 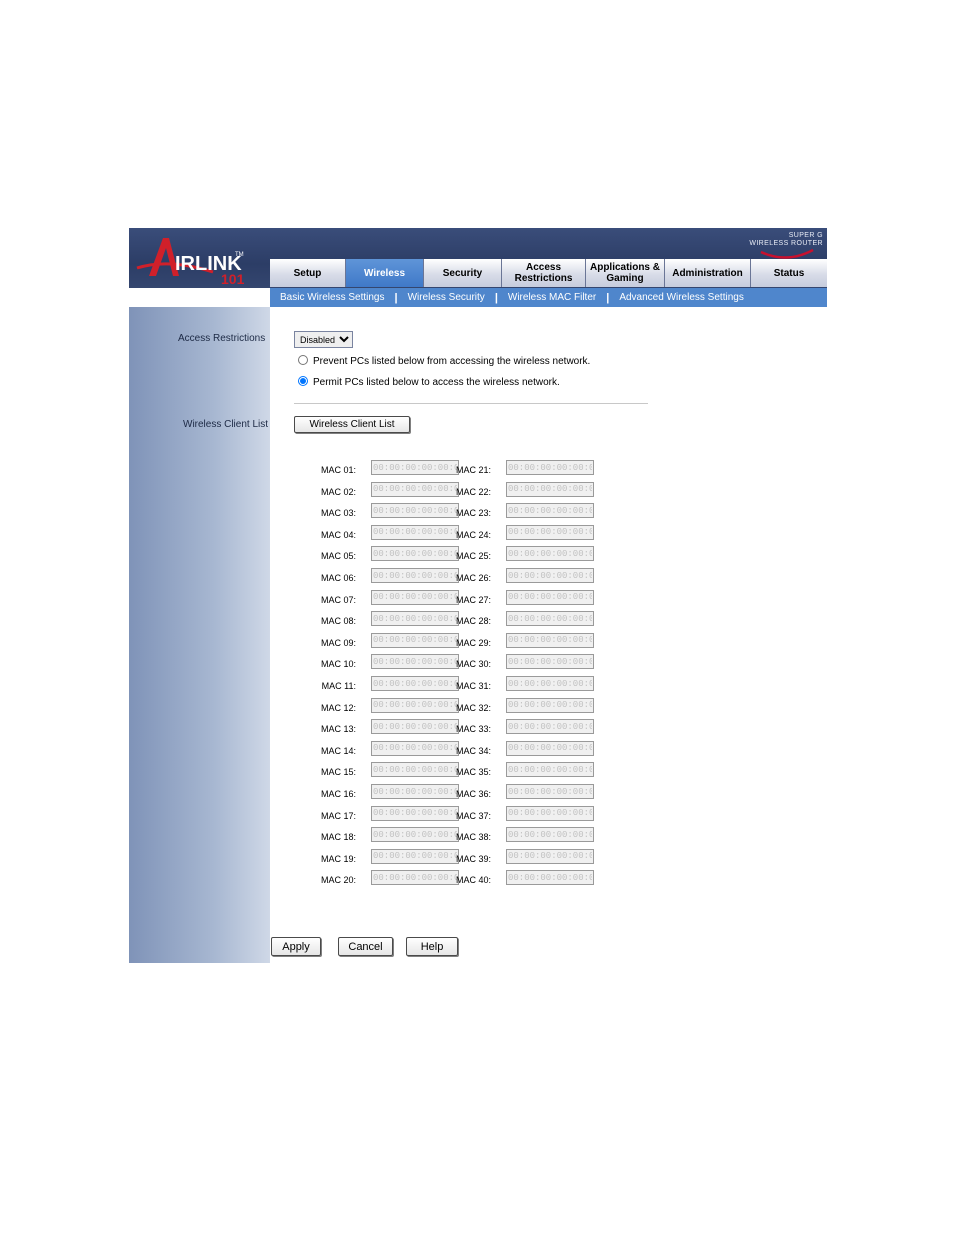 I want to click on mac-label: MAC 35:, so click(x=473, y=772).